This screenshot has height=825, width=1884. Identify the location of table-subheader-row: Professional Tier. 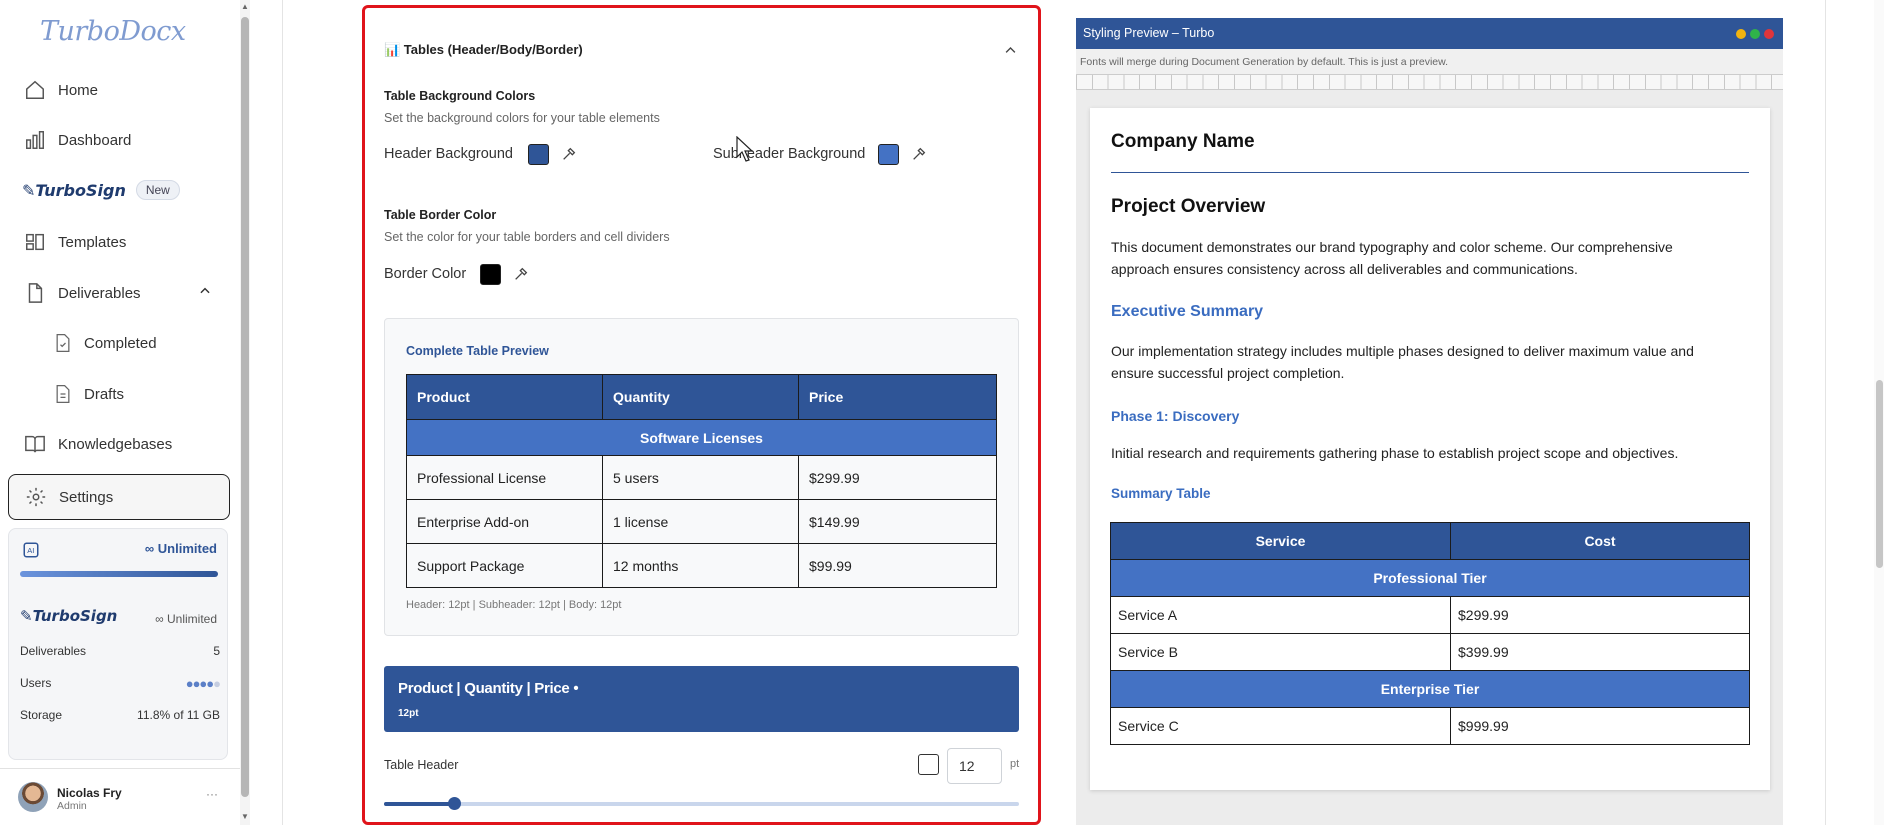
(1430, 578).